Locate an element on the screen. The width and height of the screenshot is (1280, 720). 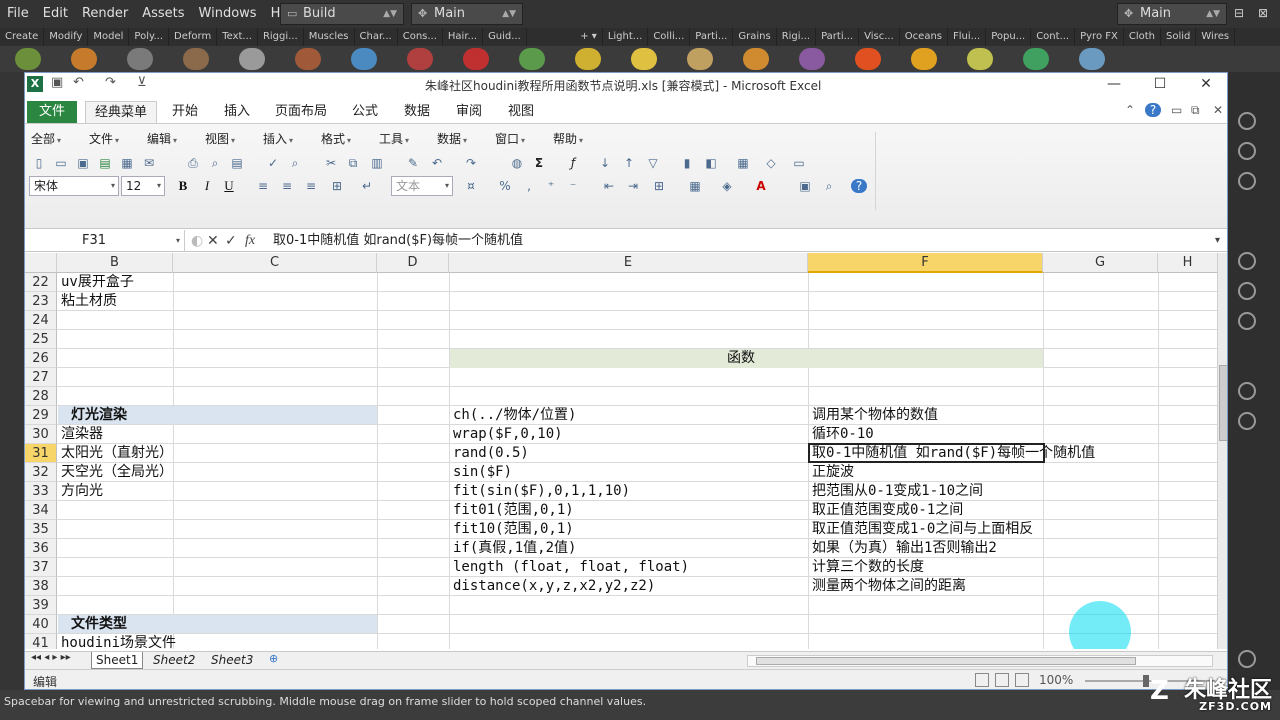
sheet-tab-sheet3: Sheet3 is located at coordinates (232, 660).